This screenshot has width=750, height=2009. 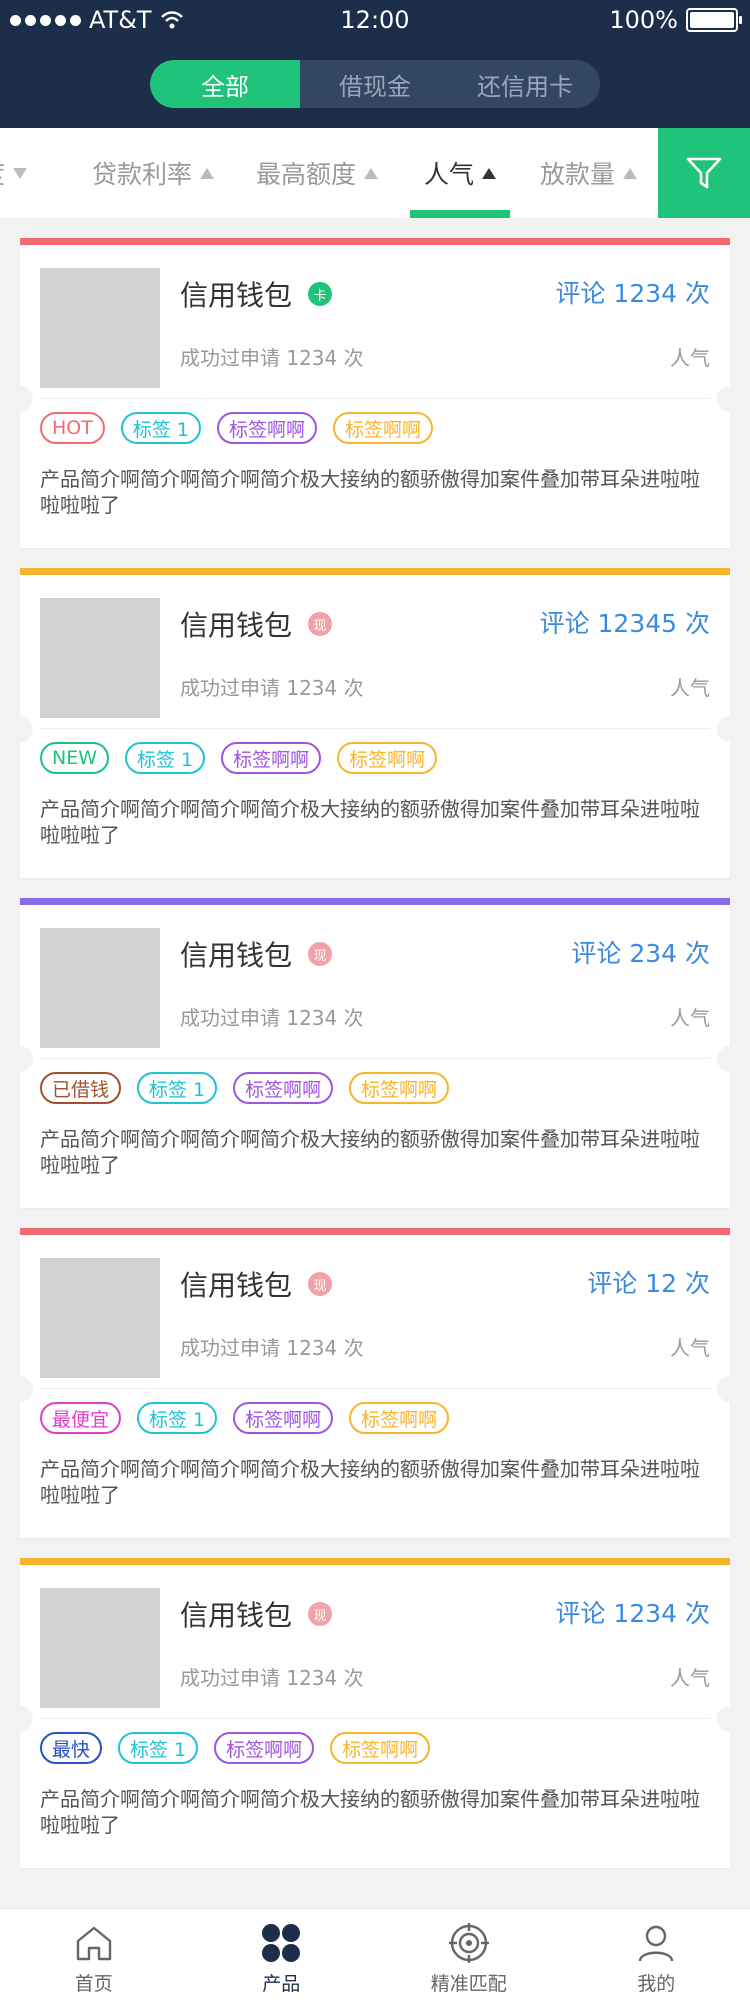 I want to click on bottom-tab-bar: 首页 产品 精准匹配 我的, so click(x=375, y=1958).